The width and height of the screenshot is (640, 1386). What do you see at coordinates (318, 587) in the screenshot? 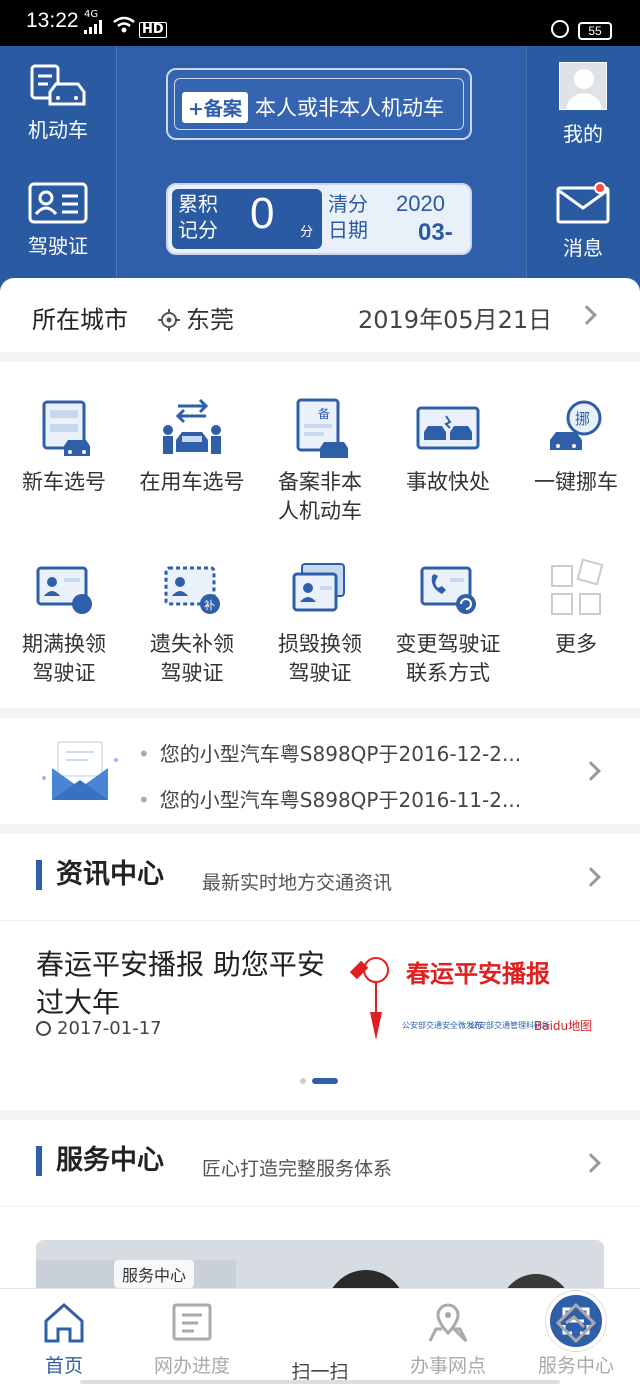
I see `damaged-license-icon` at bounding box center [318, 587].